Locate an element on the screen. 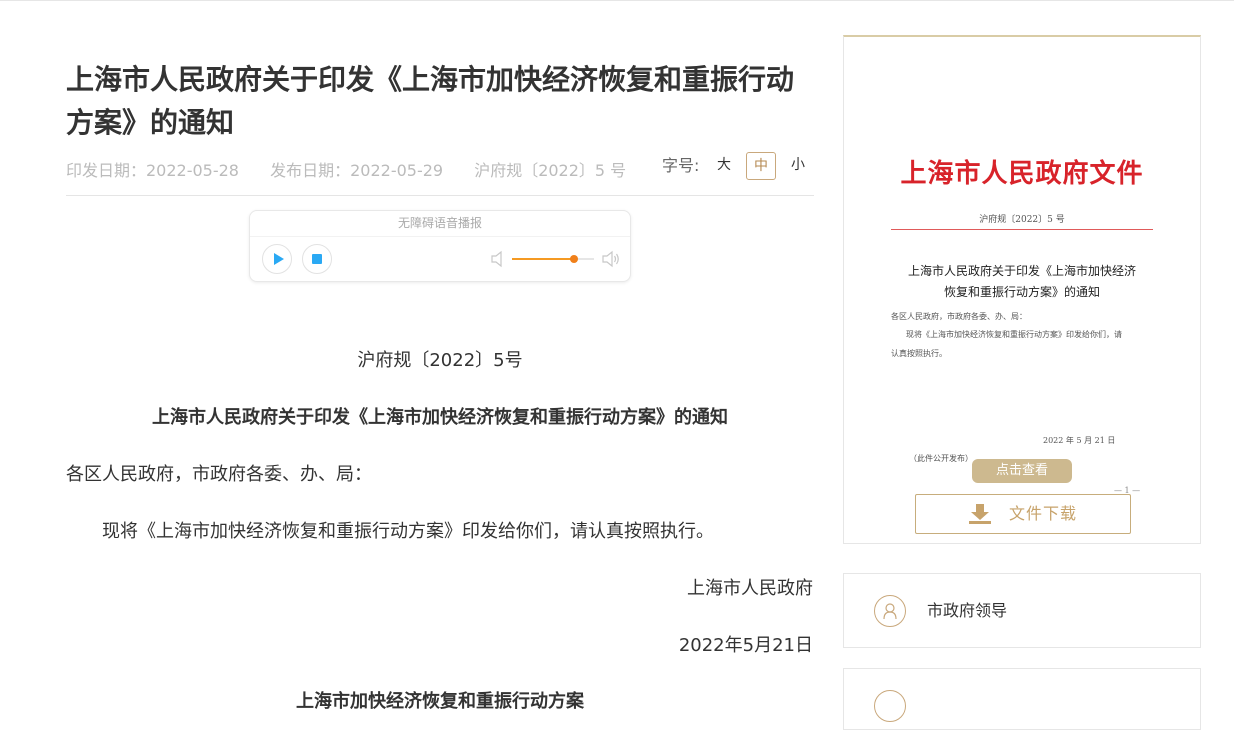 This screenshot has width=1234, height=730. article-title: 上海市人民政府关于印发《上海市加快经济恢复和重振行动方案》的通知 is located at coordinates (430, 101).